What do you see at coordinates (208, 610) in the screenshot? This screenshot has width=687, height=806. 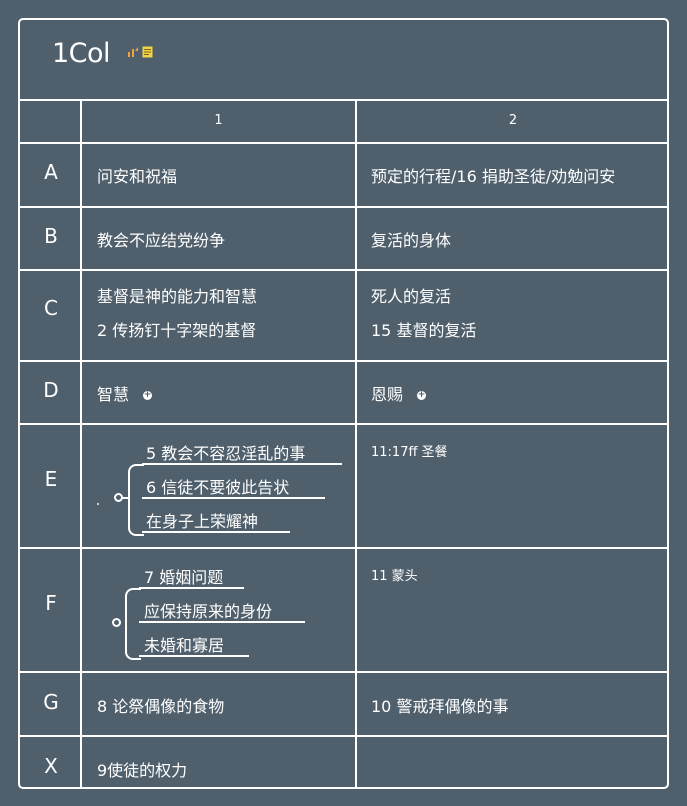 I see `branch-topic: 应保持原来的身份` at bounding box center [208, 610].